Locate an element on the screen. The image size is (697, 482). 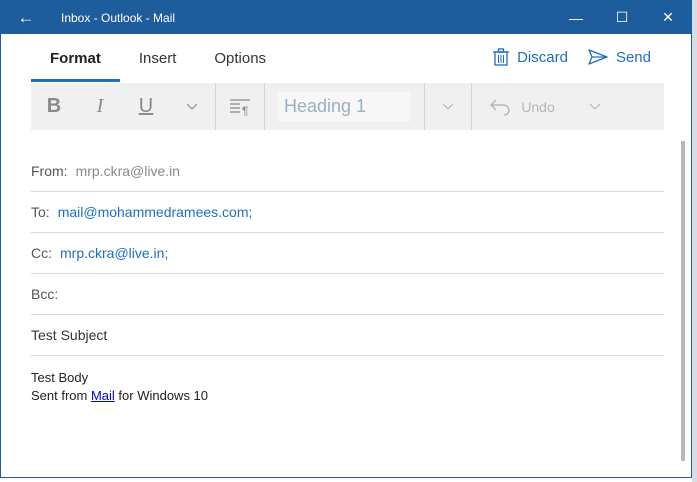
send-button: Send is located at coordinates (619, 57).